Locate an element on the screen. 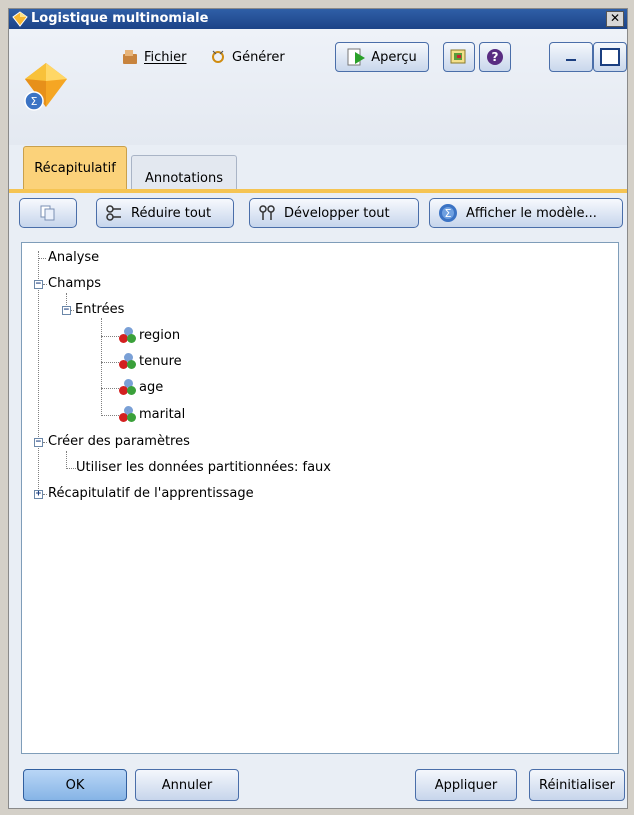 Image resolution: width=634 pixels, height=815 pixels. export-button is located at coordinates (459, 57).